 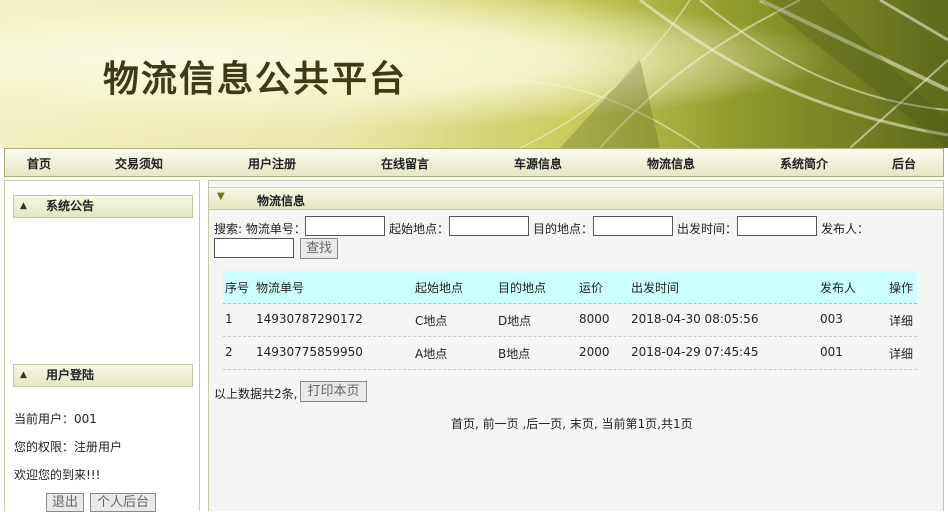 I want to click on notice-header: ▲ 系统公告, so click(x=103, y=206).